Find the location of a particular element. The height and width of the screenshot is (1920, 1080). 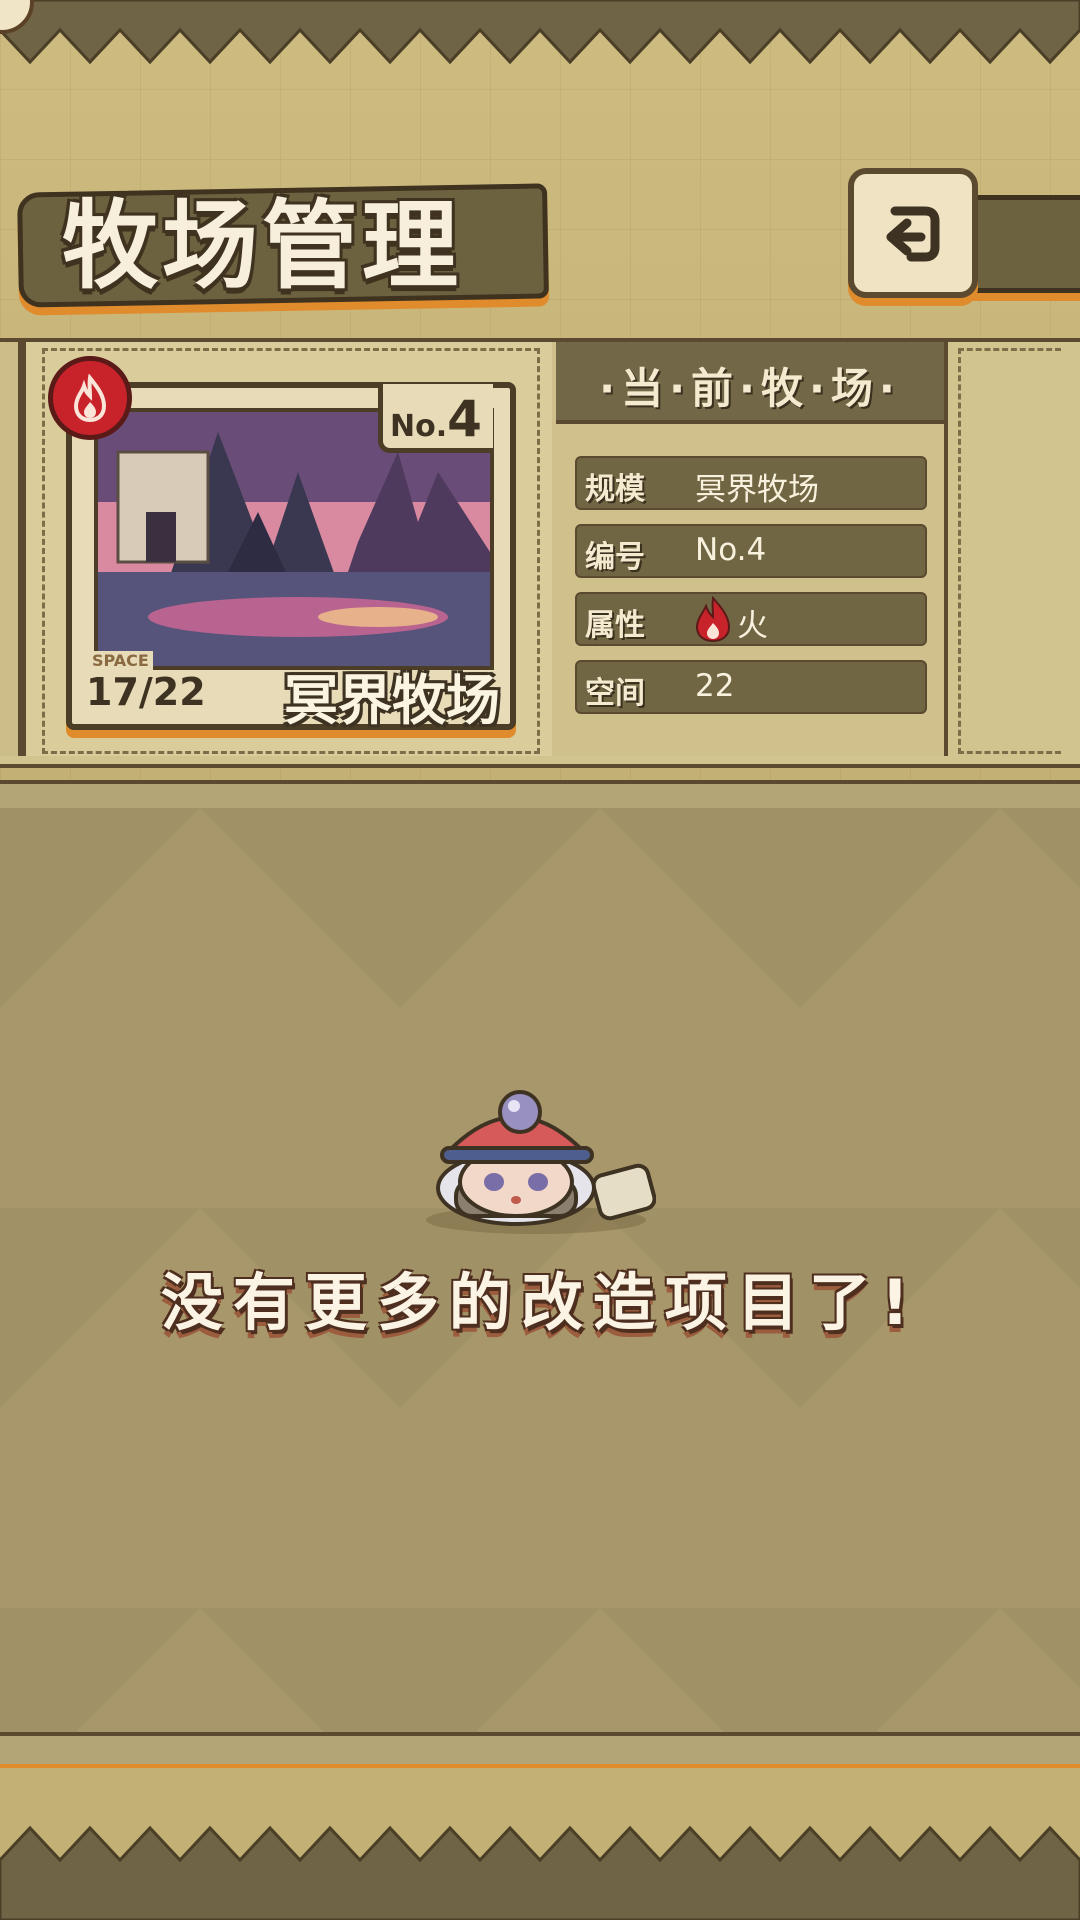

info-key: 编号 is located at coordinates (615, 557).